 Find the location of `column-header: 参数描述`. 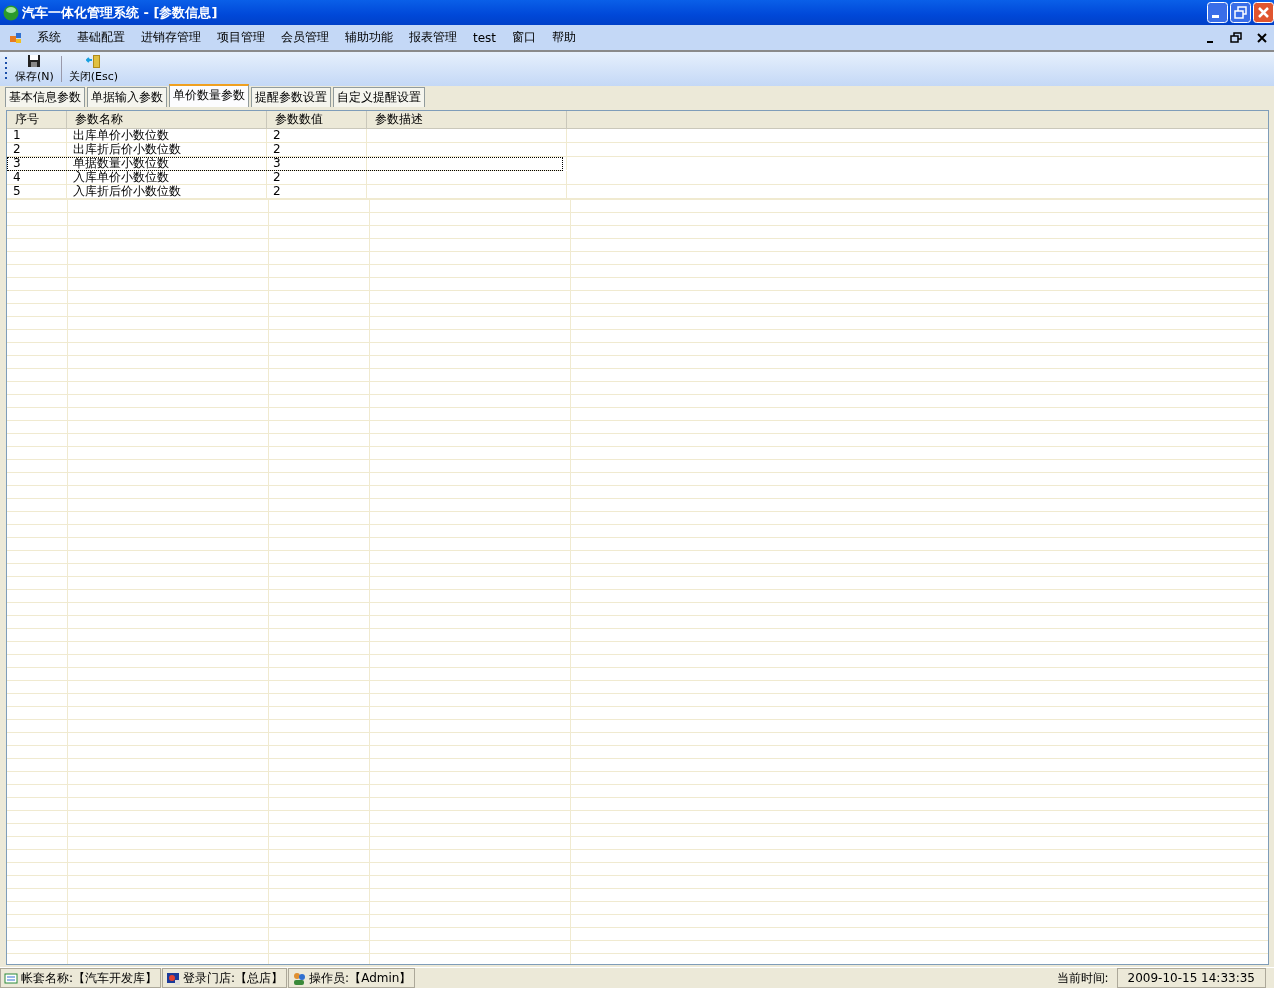

column-header: 参数描述 is located at coordinates (467, 119).